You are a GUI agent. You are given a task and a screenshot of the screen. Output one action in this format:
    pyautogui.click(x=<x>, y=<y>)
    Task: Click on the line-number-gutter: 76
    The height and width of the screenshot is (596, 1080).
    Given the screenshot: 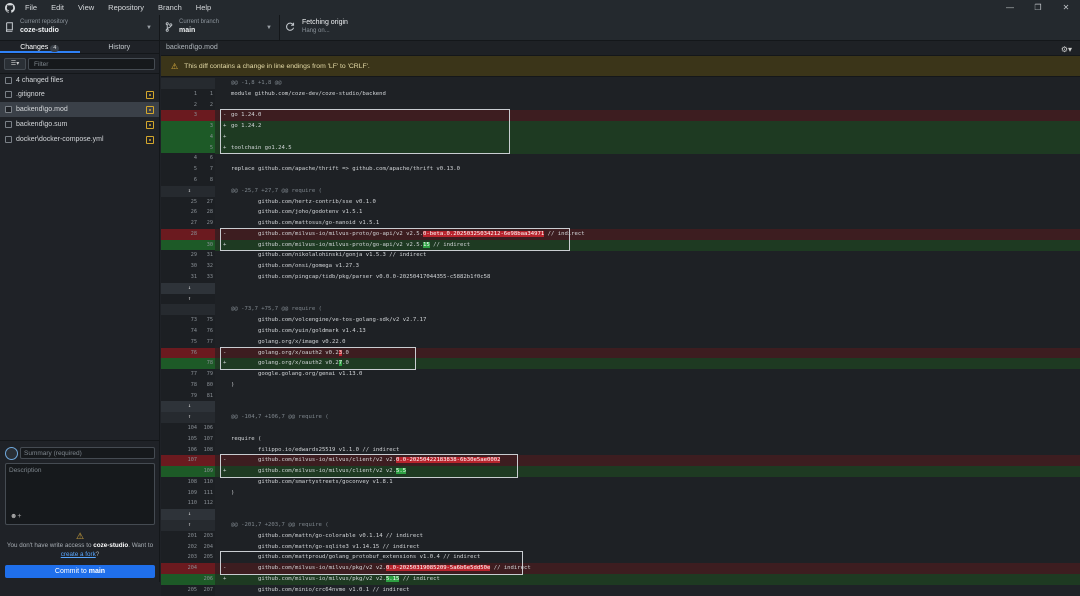 What is the action you would take?
    pyautogui.click(x=188, y=353)
    